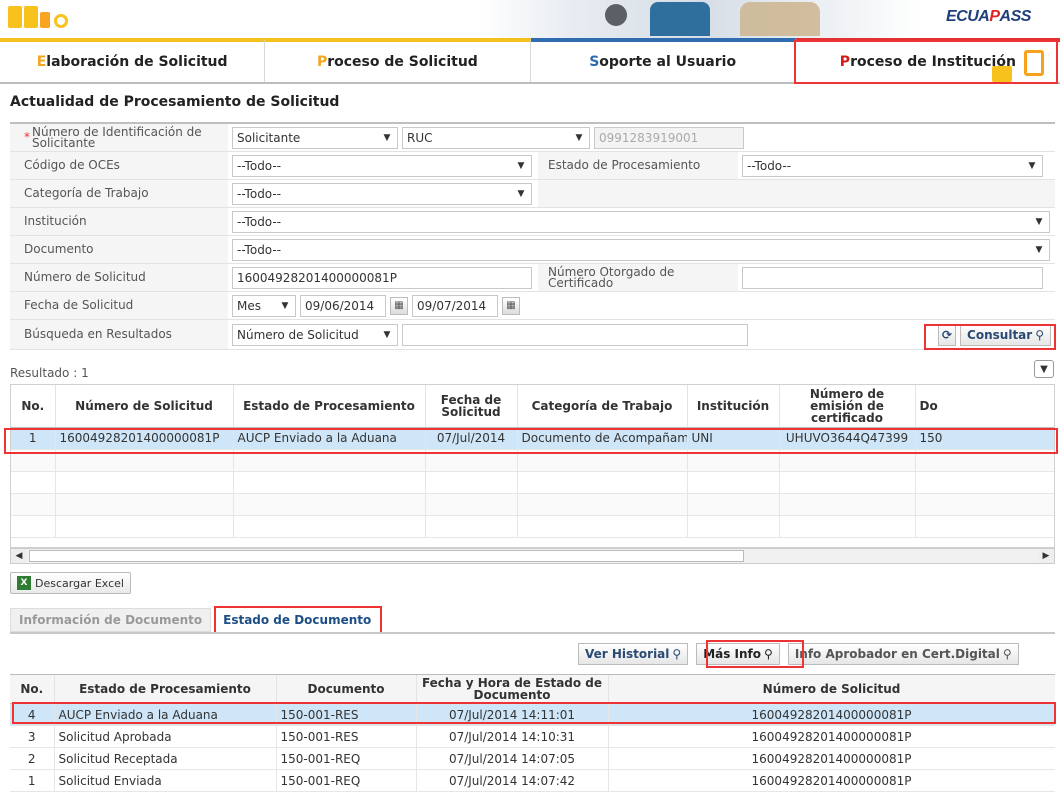  What do you see at coordinates (119, 305) in the screenshot?
I see `fecha-label: Fecha de Solicitud` at bounding box center [119, 305].